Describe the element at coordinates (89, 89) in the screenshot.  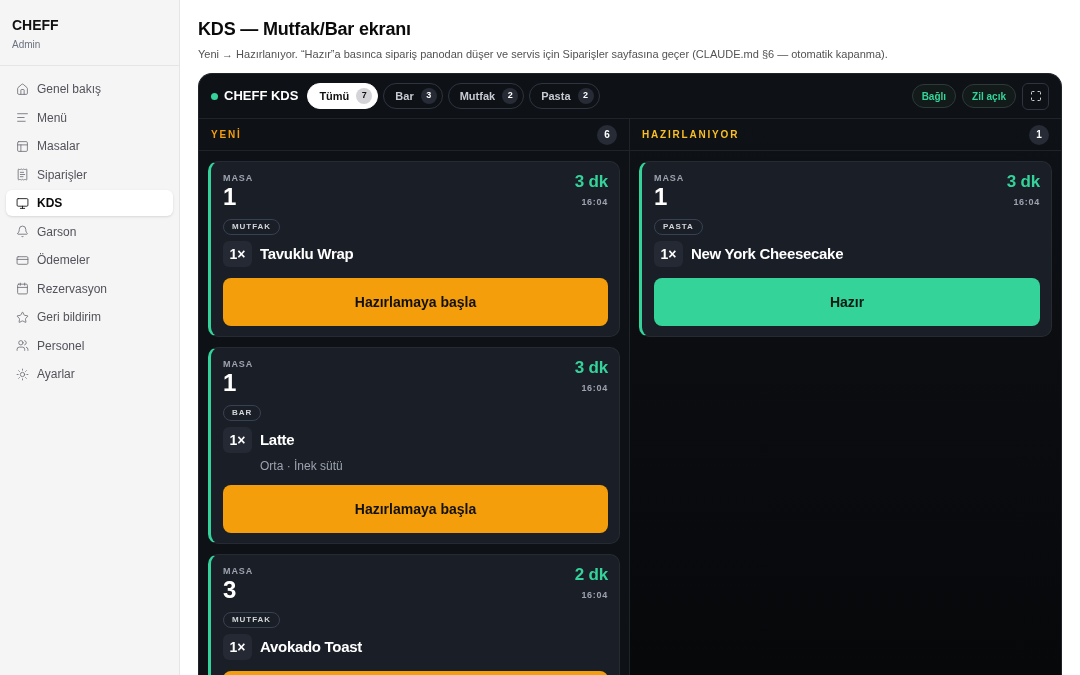
I see `sidebar-item: Genel bakış` at that location.